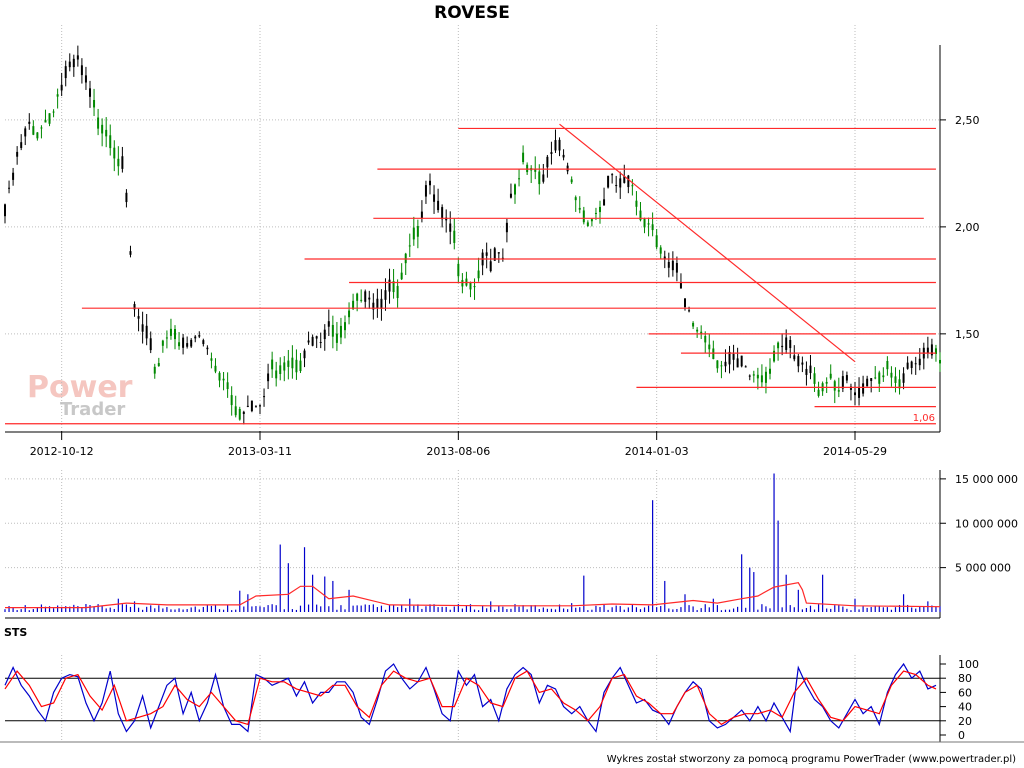 This screenshot has height=768, width=1024. What do you see at coordinates (472, 13) in the screenshot?
I see `chart-title: ROVESE` at bounding box center [472, 13].